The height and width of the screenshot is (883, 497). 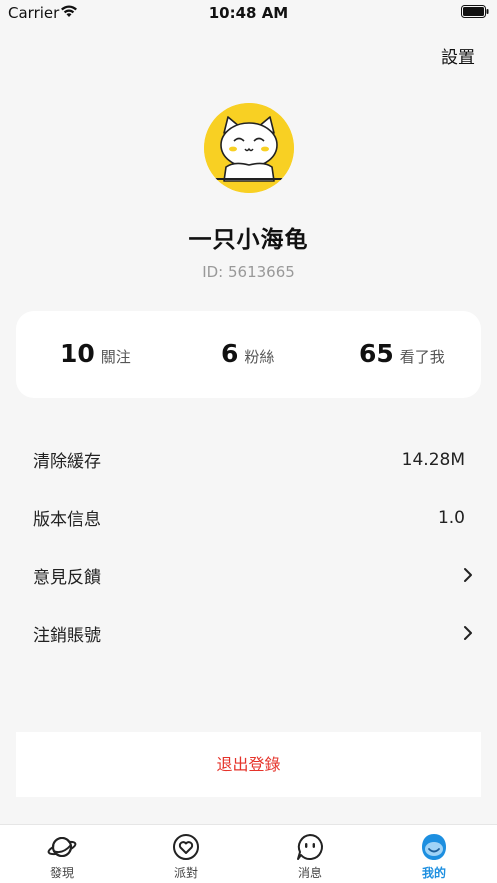 What do you see at coordinates (115, 357) in the screenshot?
I see `stat-following-label: 關注` at bounding box center [115, 357].